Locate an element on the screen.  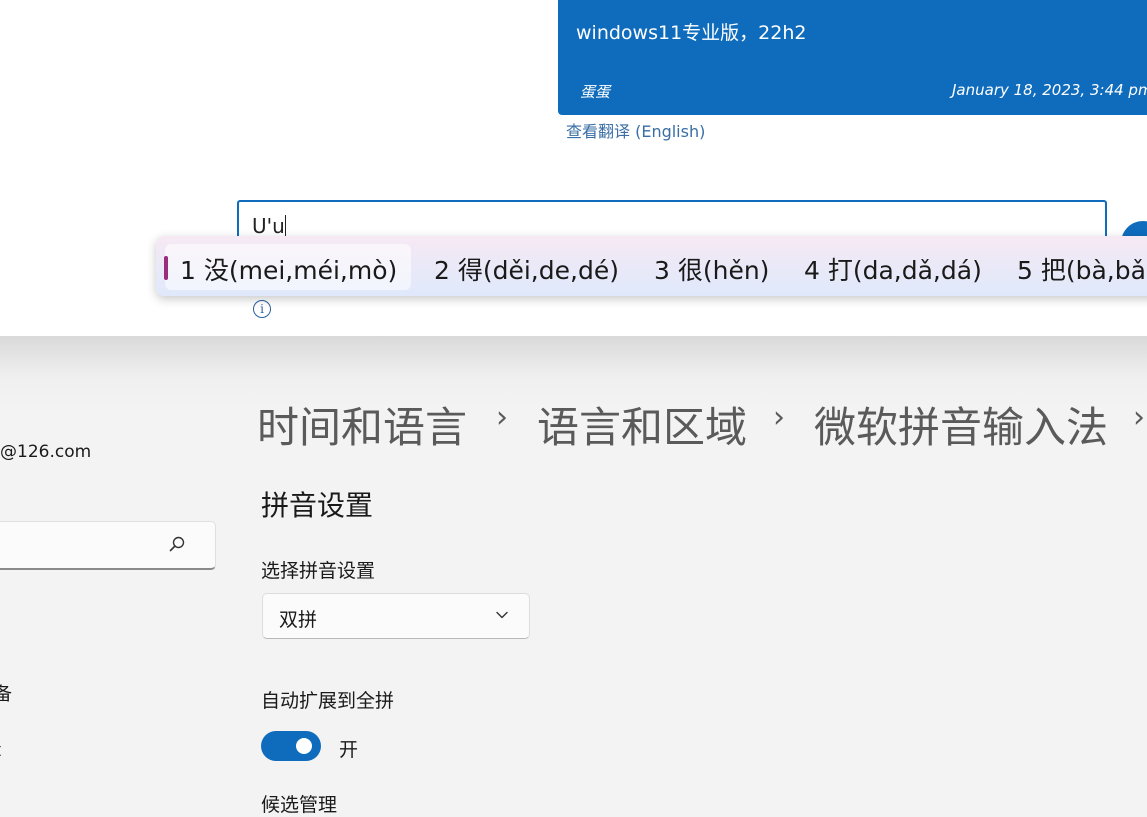
ime-candidate: 5 把(bà,bǎ) is located at coordinates (1082, 269).